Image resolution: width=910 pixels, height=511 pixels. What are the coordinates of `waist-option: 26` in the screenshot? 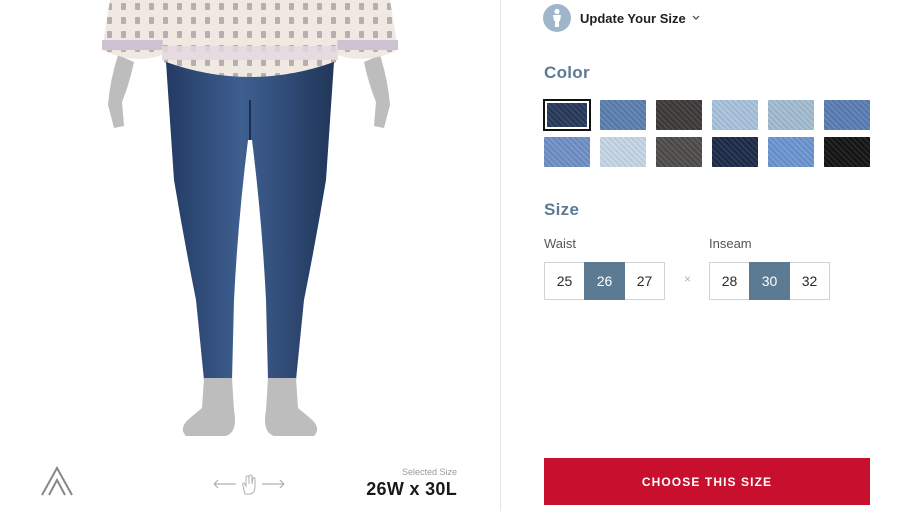 It's located at (604, 281).